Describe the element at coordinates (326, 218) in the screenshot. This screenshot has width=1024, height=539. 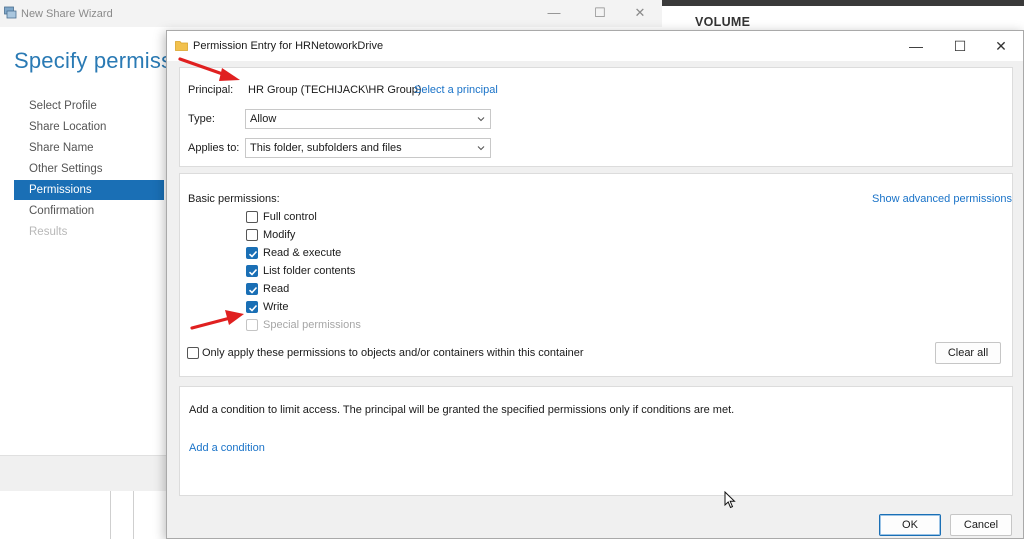
I see `permission-row-full-control: Full control` at that location.